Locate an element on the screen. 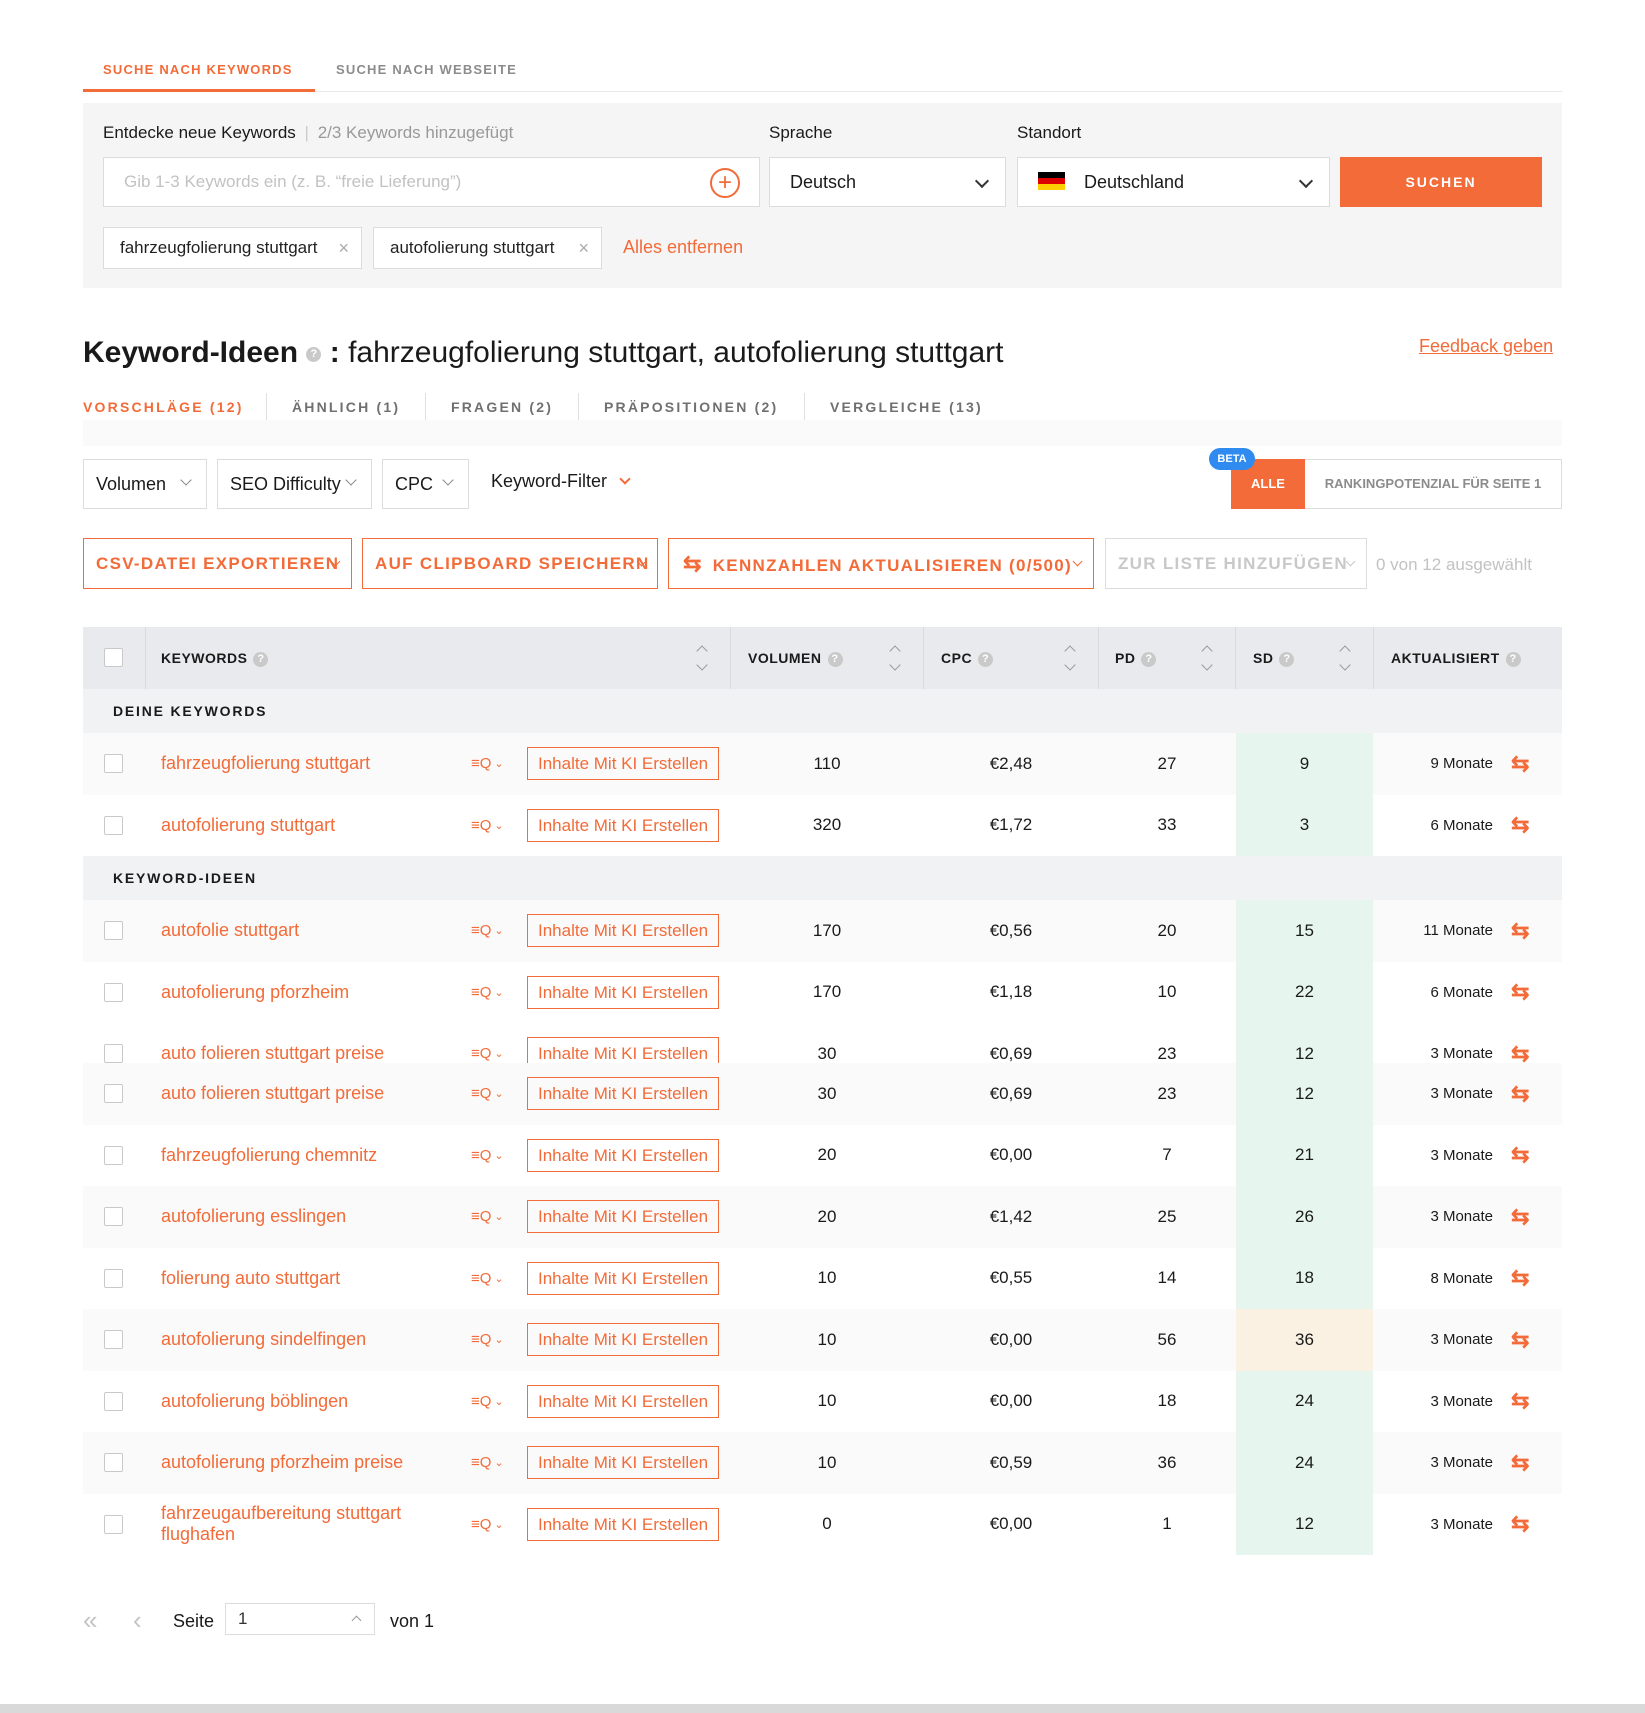  search-button: SUCHEN is located at coordinates (1441, 182).